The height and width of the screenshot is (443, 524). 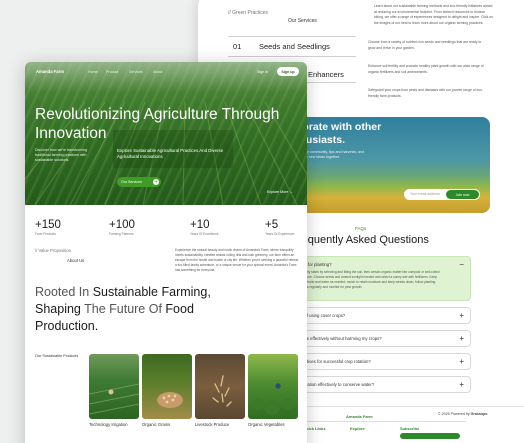 What do you see at coordinates (156, 182) in the screenshot?
I see `arrow-right-icon: ➜` at bounding box center [156, 182].